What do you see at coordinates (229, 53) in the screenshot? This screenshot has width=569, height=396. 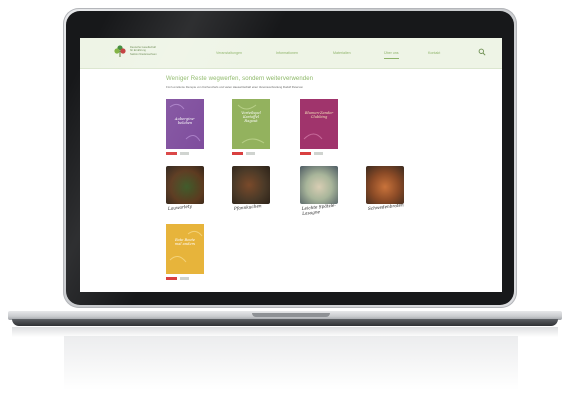 I see `nav-item-veranstaltungen: Veranstaltungen` at bounding box center [229, 53].